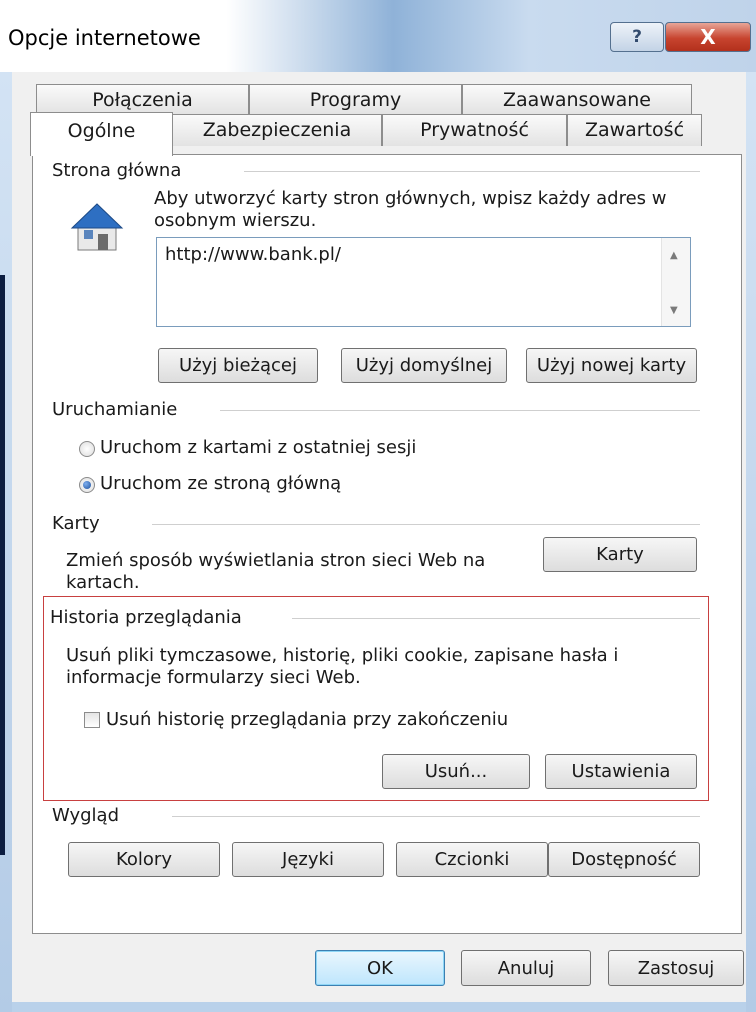  What do you see at coordinates (101, 134) in the screenshot?
I see `tab-general: Ogólne` at bounding box center [101, 134].